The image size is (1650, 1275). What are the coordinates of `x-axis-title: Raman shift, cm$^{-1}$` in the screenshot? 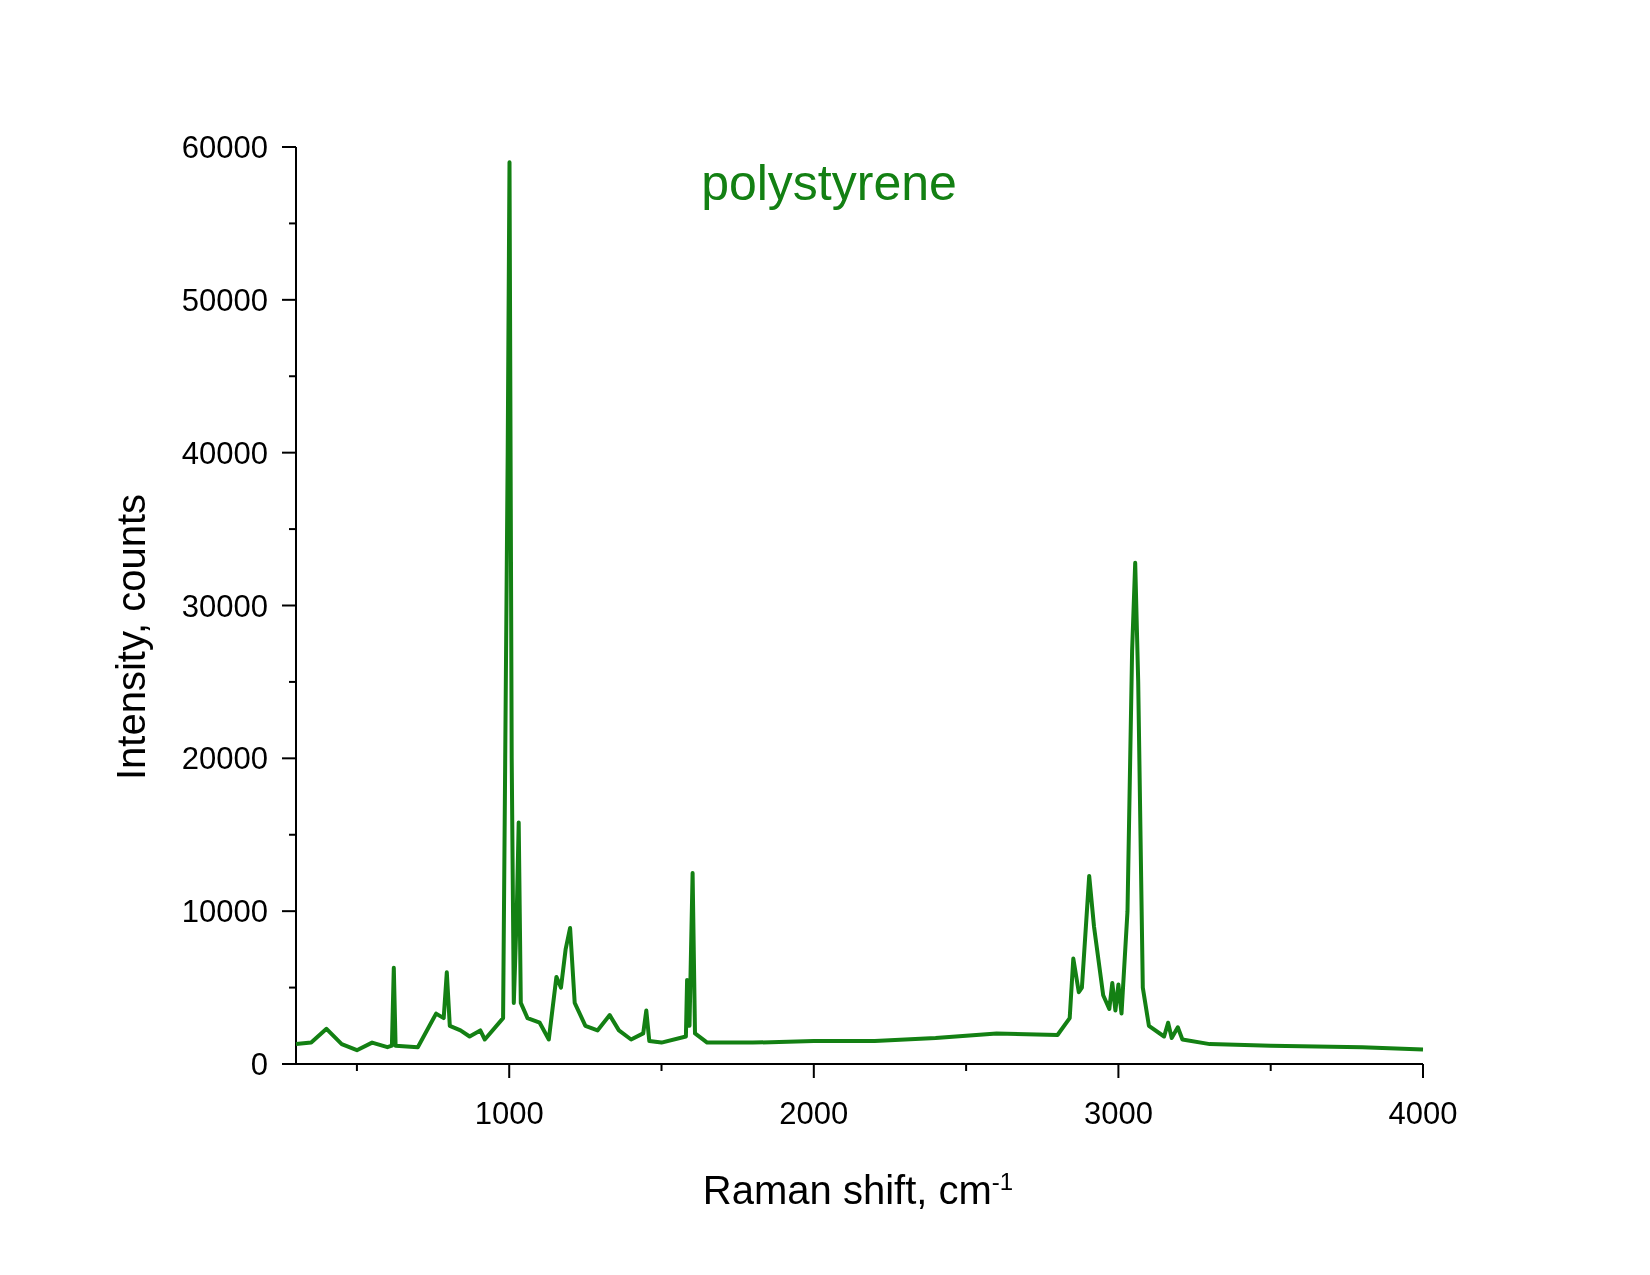 It's located at (858, 1191).